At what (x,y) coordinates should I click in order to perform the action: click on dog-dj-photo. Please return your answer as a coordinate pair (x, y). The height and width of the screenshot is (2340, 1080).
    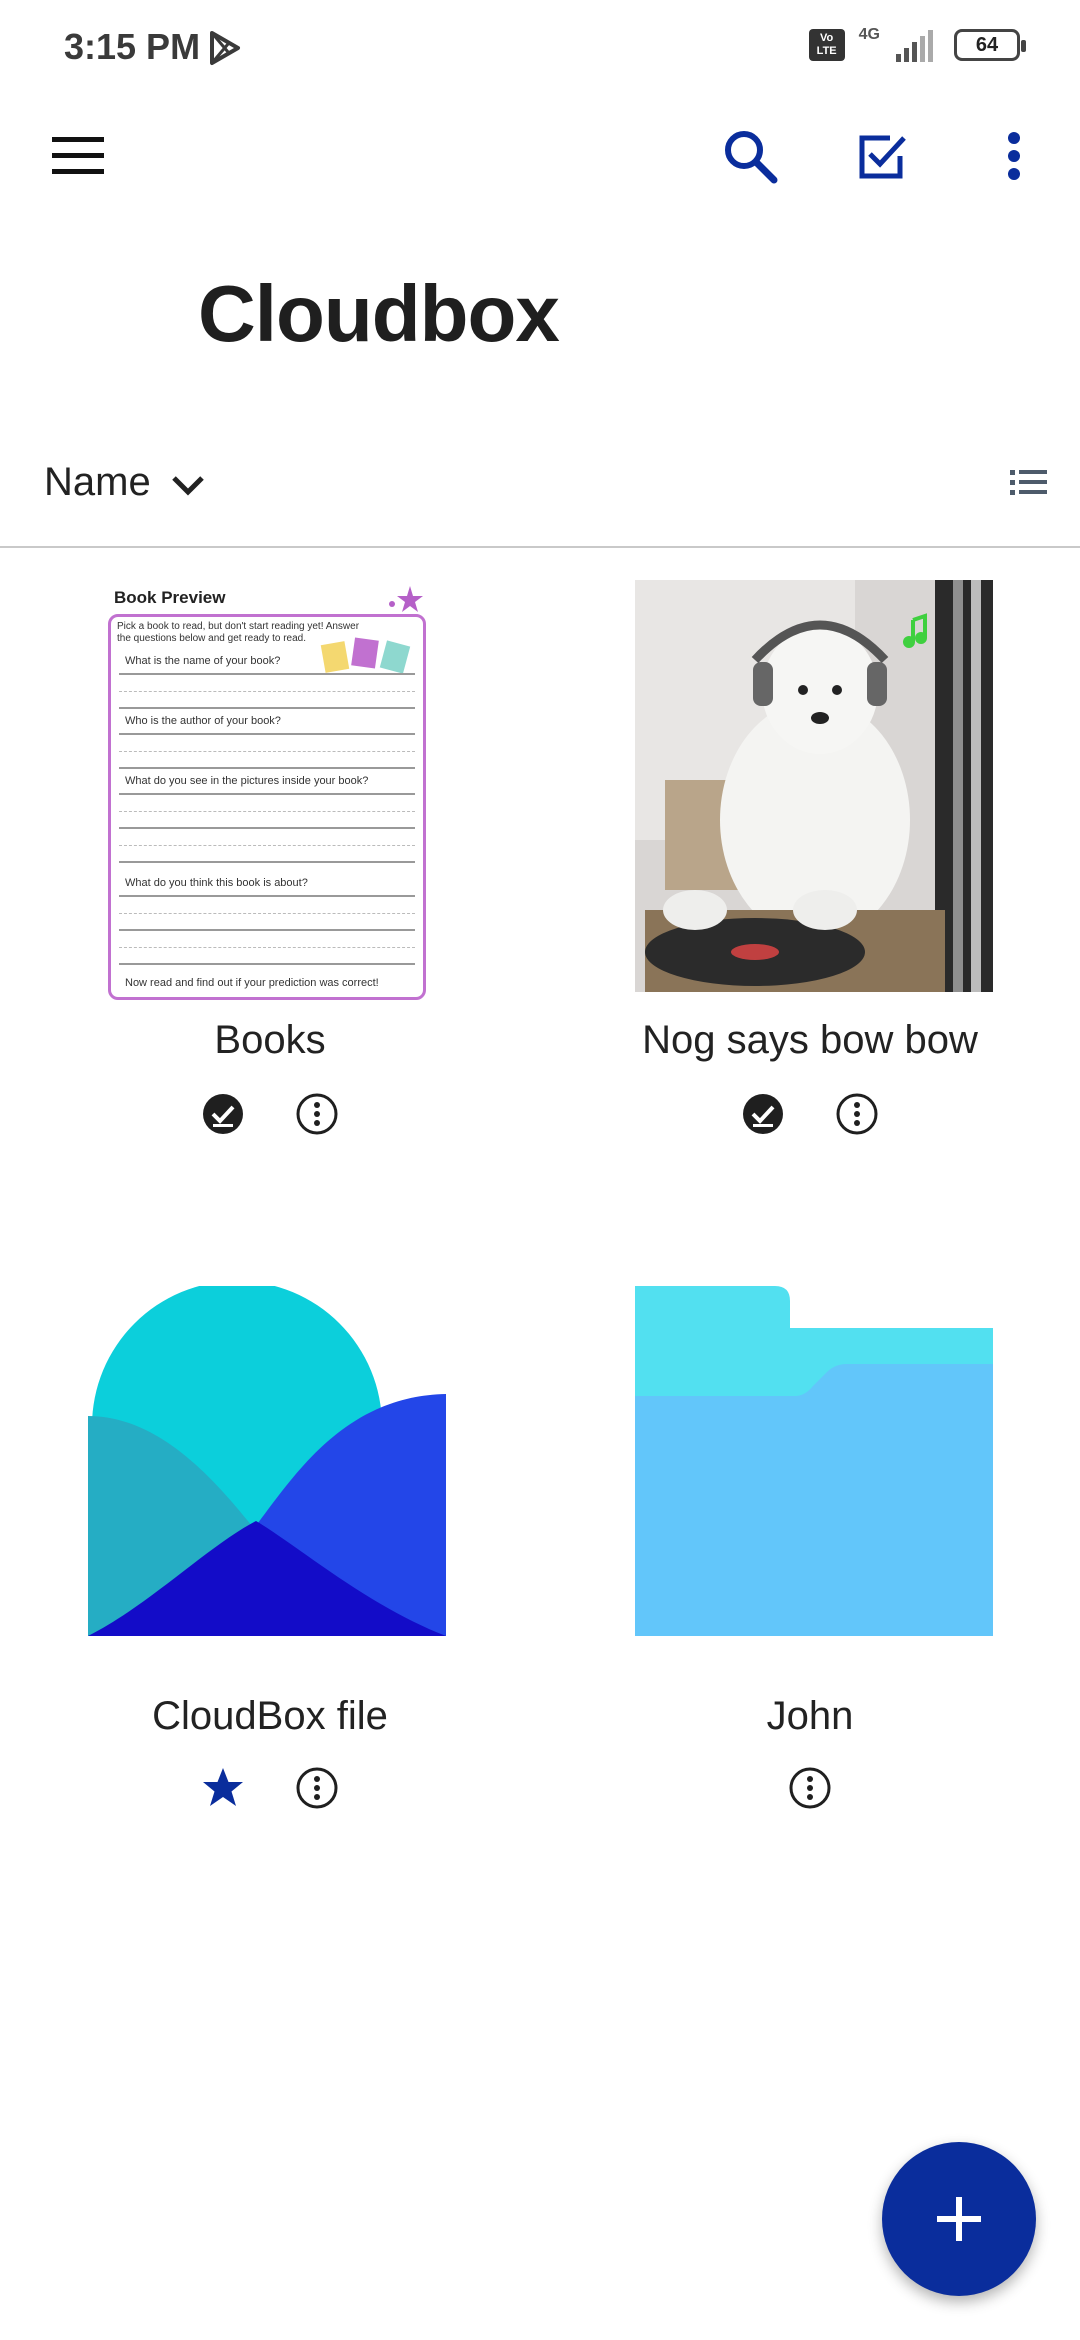
    Looking at the image, I should click on (814, 786).